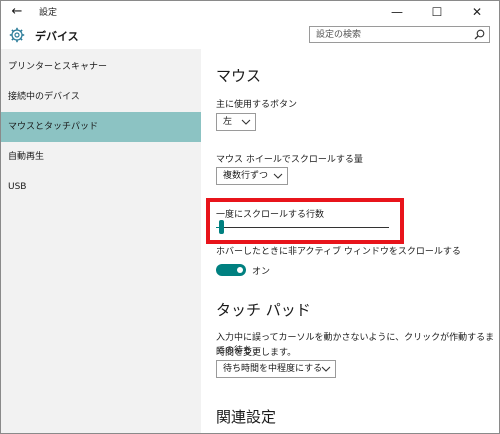 Image resolution: width=500 pixels, height=434 pixels. Describe the element at coordinates (57, 36) in the screenshot. I see `page-title: デバイス` at that location.